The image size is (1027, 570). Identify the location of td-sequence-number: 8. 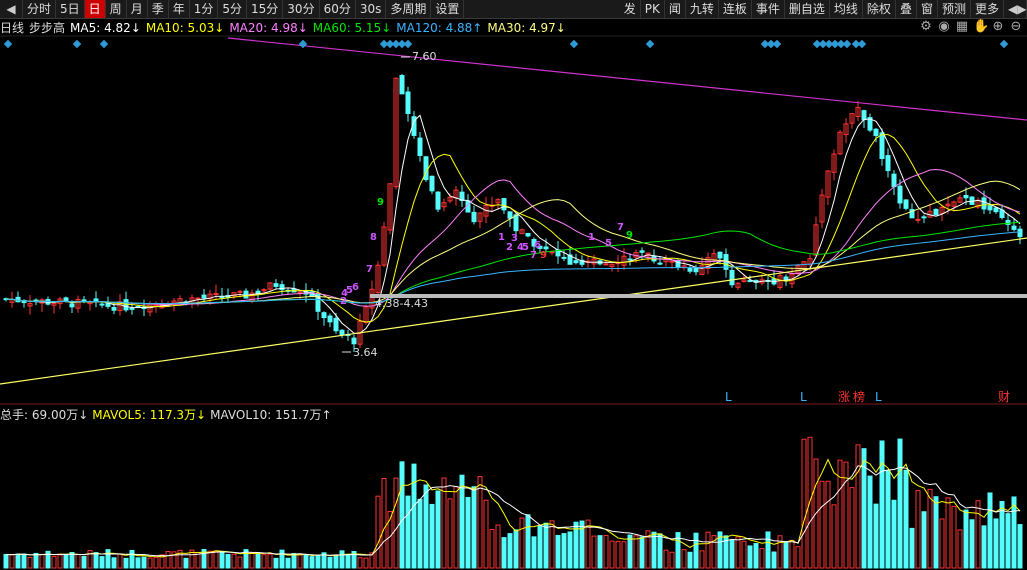
(373, 237).